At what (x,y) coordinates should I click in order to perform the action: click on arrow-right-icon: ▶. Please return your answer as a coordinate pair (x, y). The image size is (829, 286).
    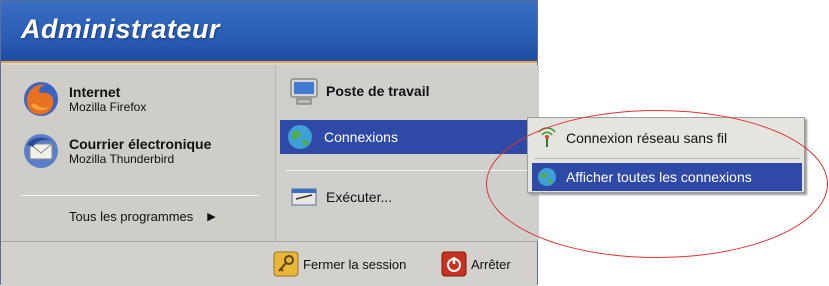
    Looking at the image, I should click on (211, 217).